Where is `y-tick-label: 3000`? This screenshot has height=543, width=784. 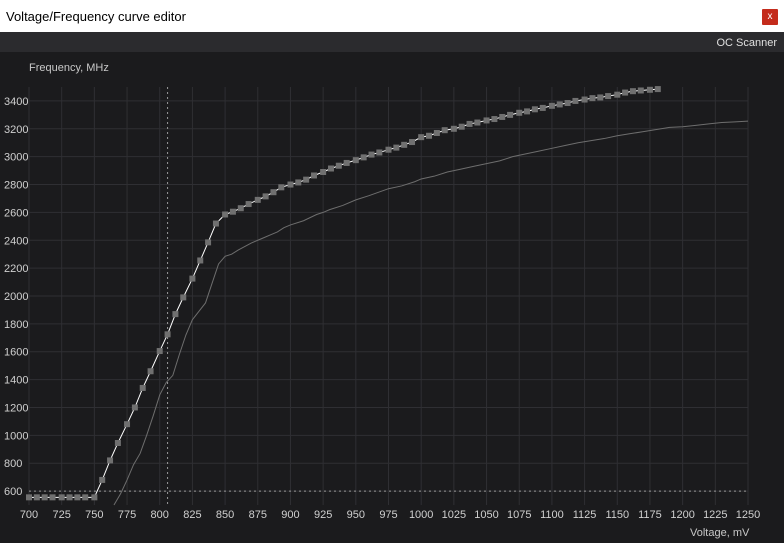 y-tick-label: 3000 is located at coordinates (16, 158).